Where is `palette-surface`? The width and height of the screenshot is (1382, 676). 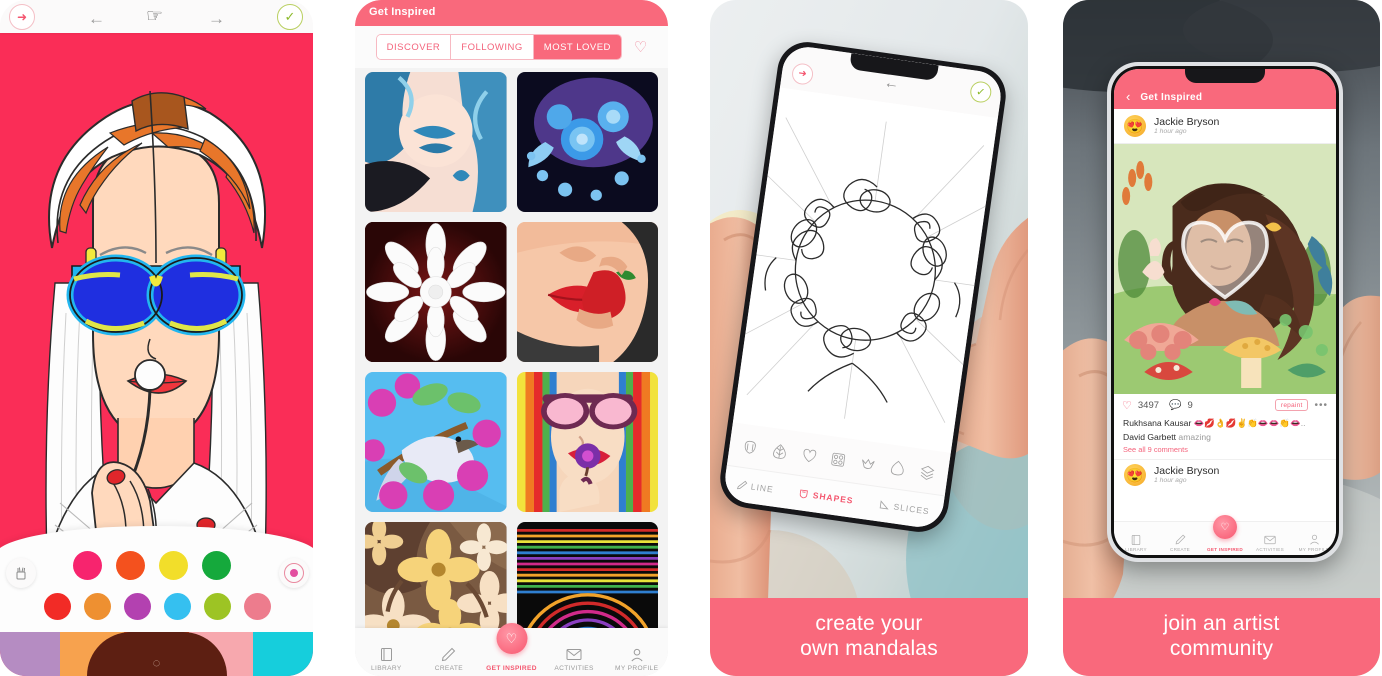 palette-surface is located at coordinates (156, 587).